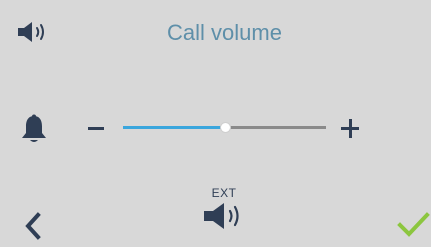  I want to click on checkmark-icon, so click(413, 224).